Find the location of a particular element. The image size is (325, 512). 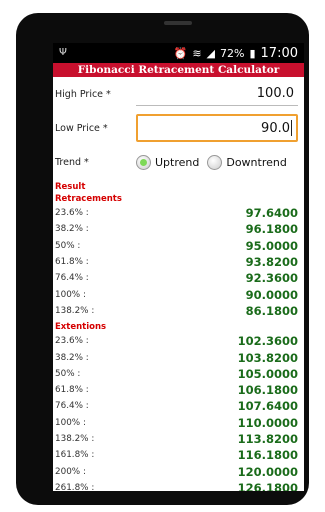

result-row: 200% : 120.0000 is located at coordinates (178, 471).